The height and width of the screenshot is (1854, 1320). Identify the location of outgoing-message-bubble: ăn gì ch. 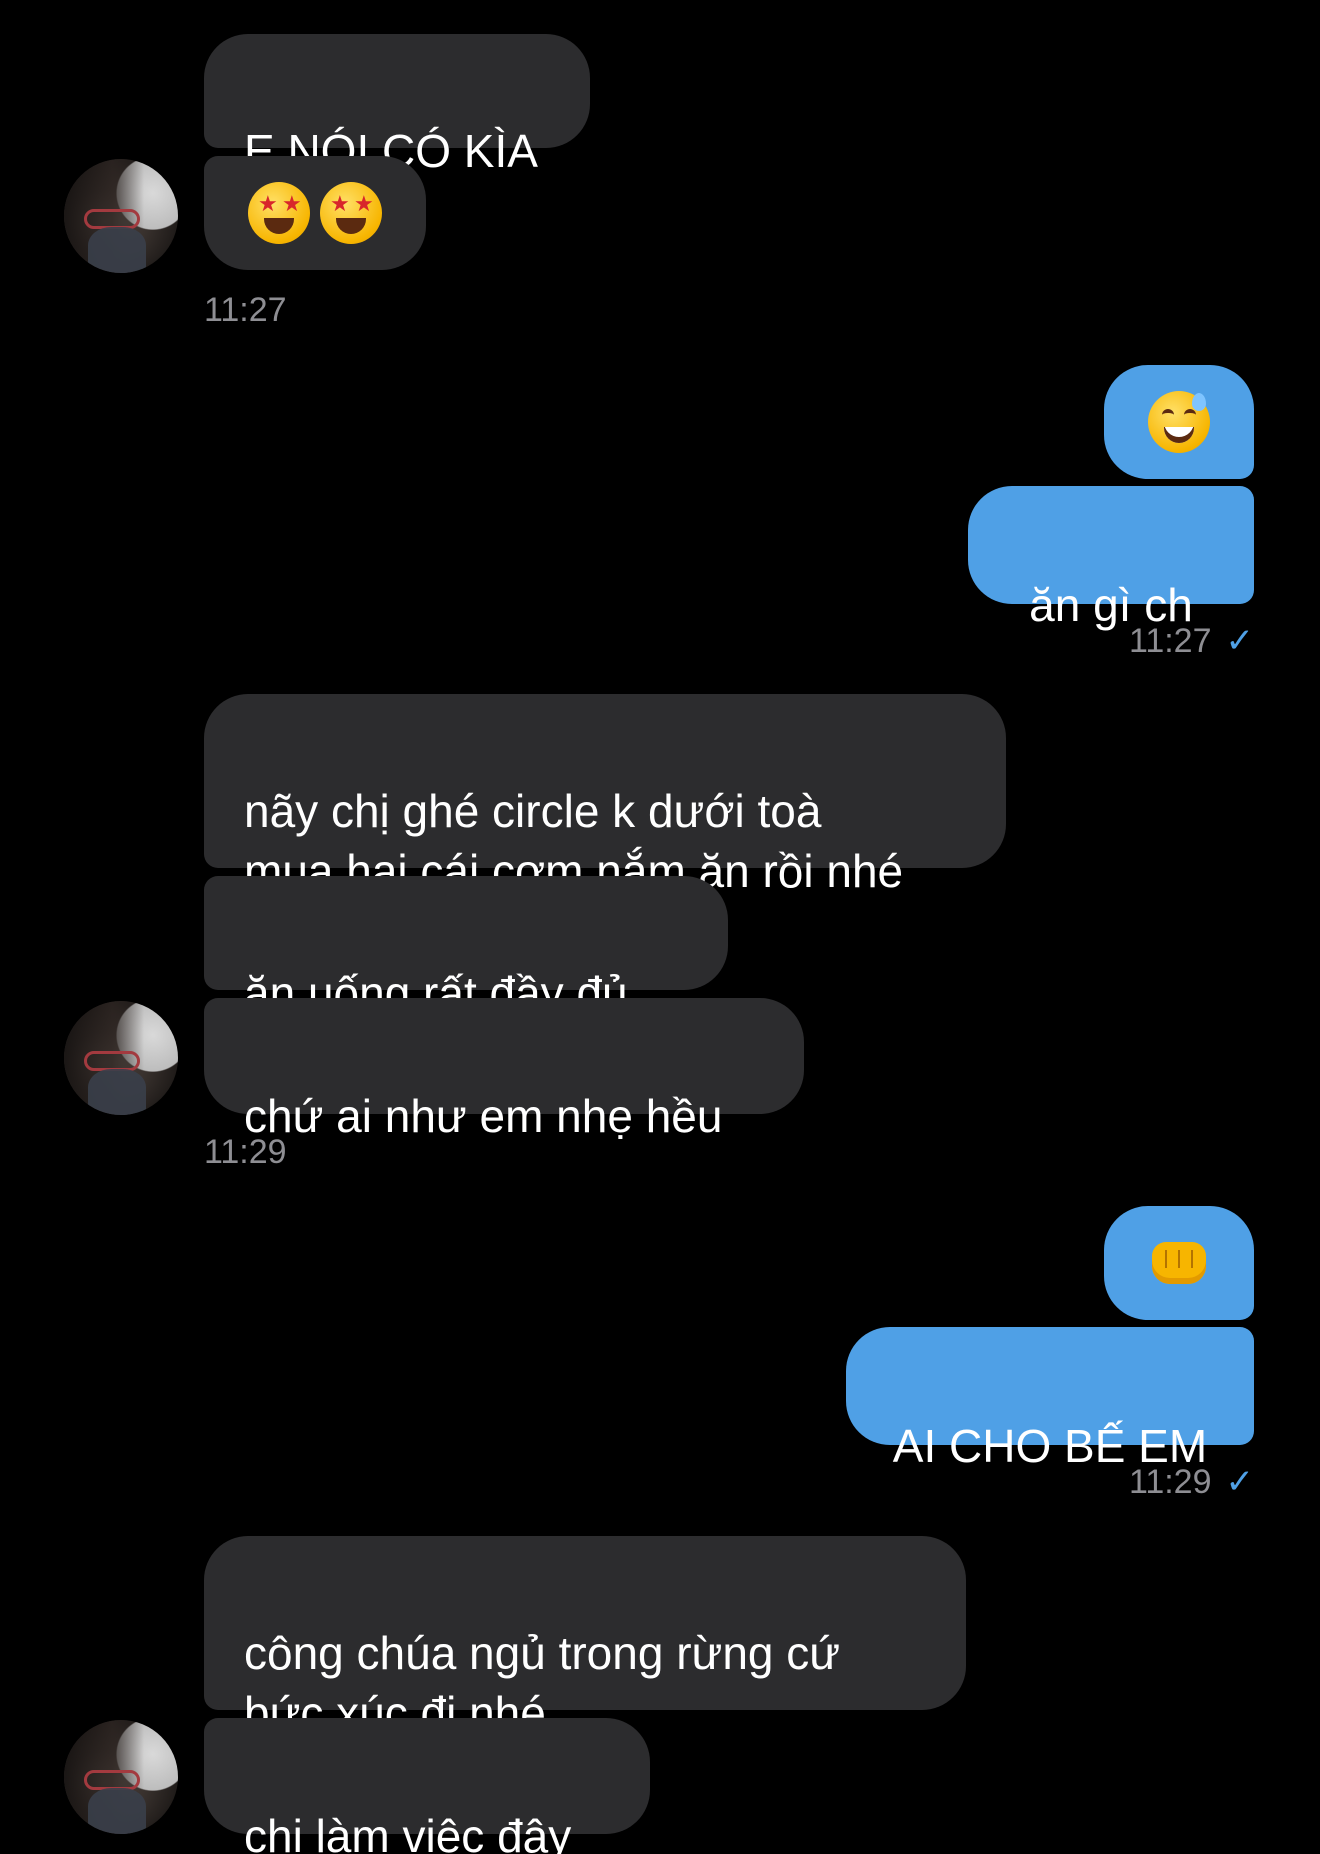
(1111, 558).